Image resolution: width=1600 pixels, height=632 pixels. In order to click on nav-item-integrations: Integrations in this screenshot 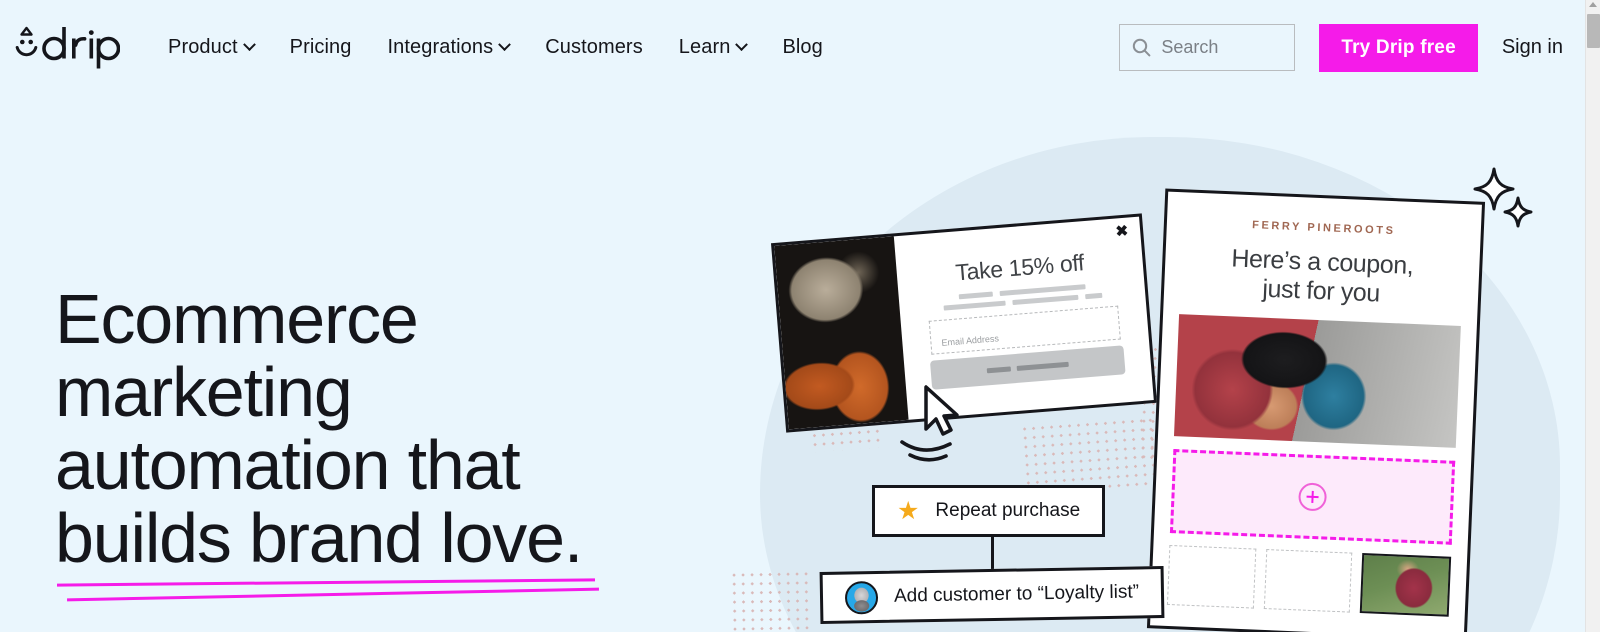, I will do `click(448, 47)`.